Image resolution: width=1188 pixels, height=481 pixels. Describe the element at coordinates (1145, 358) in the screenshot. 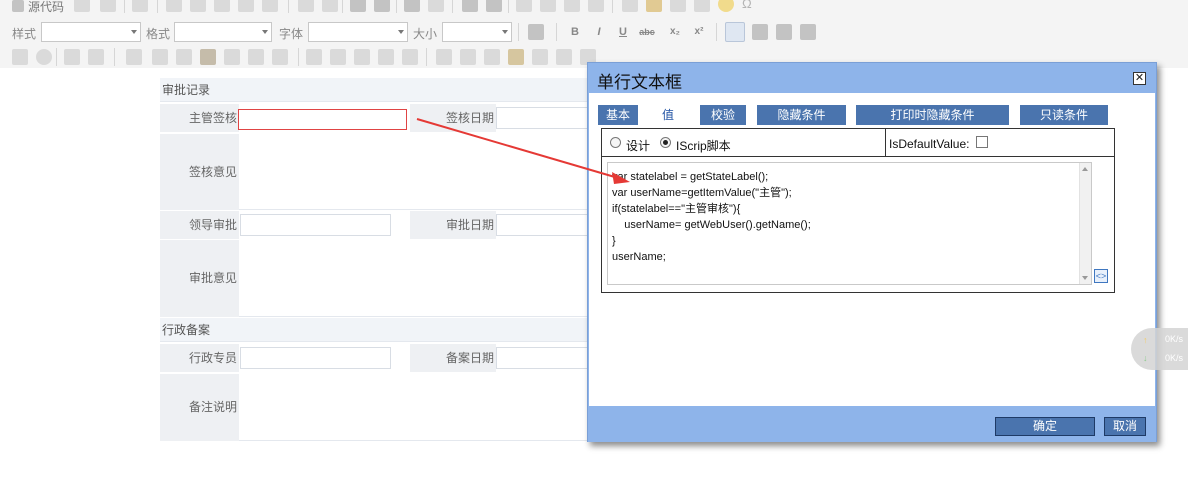

I see `download-arrow-icon: ↓` at that location.